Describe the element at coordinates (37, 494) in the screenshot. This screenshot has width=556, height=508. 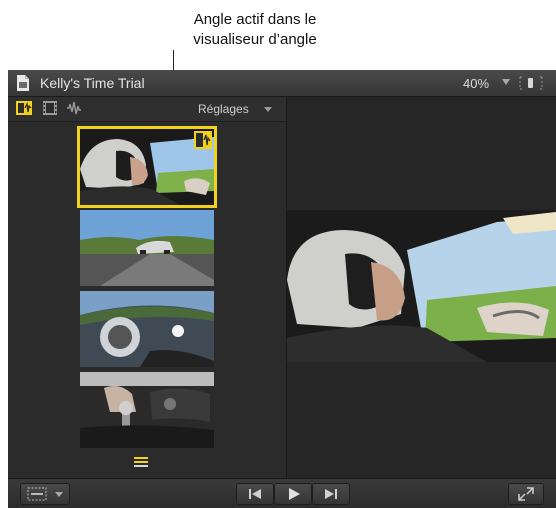
I see `view-options-icon` at that location.